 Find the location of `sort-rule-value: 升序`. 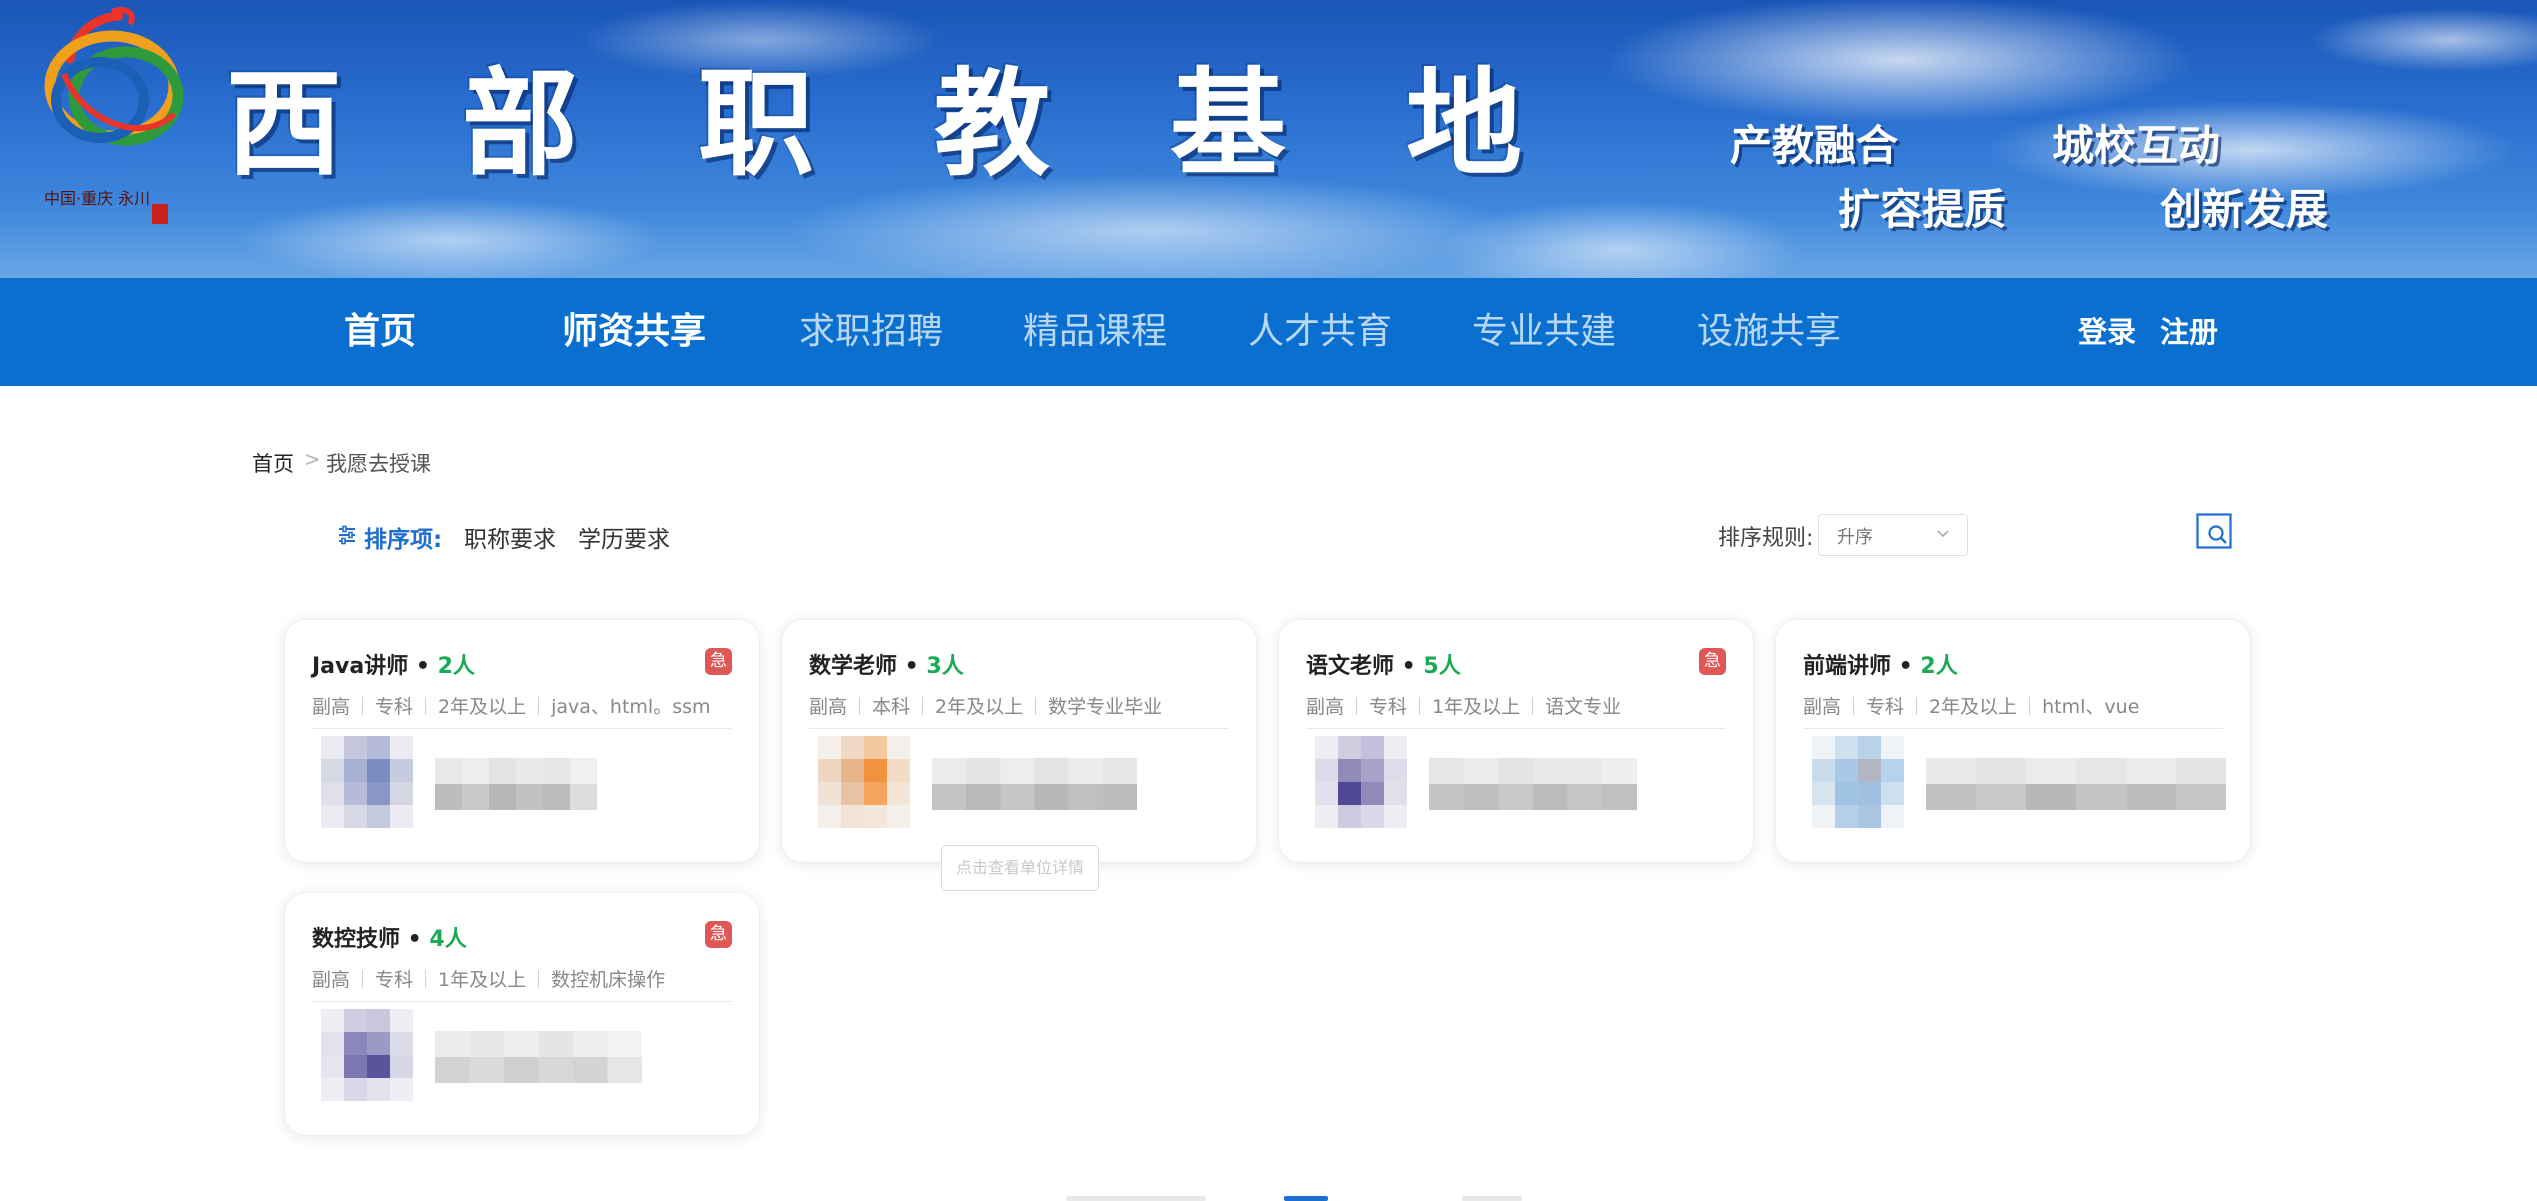

sort-rule-value: 升序 is located at coordinates (1855, 537).